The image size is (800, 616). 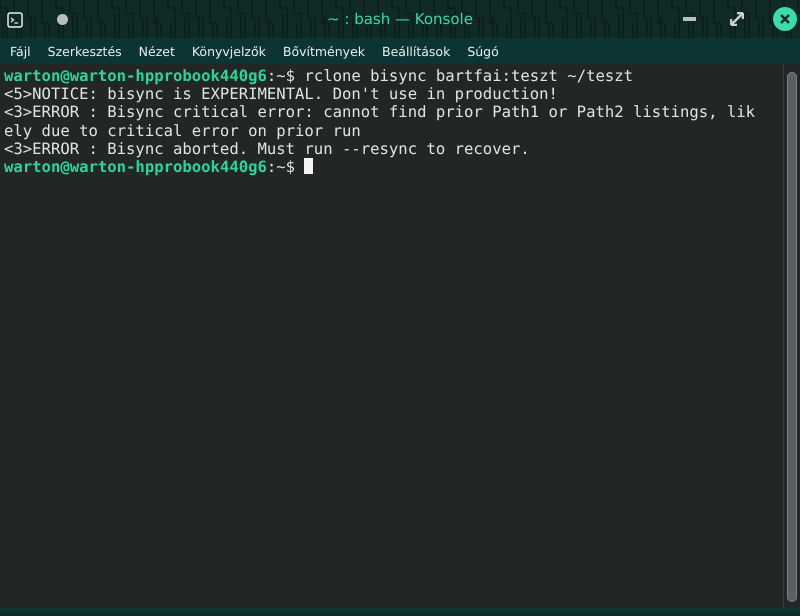 I want to click on close-icon, so click(x=785, y=19).